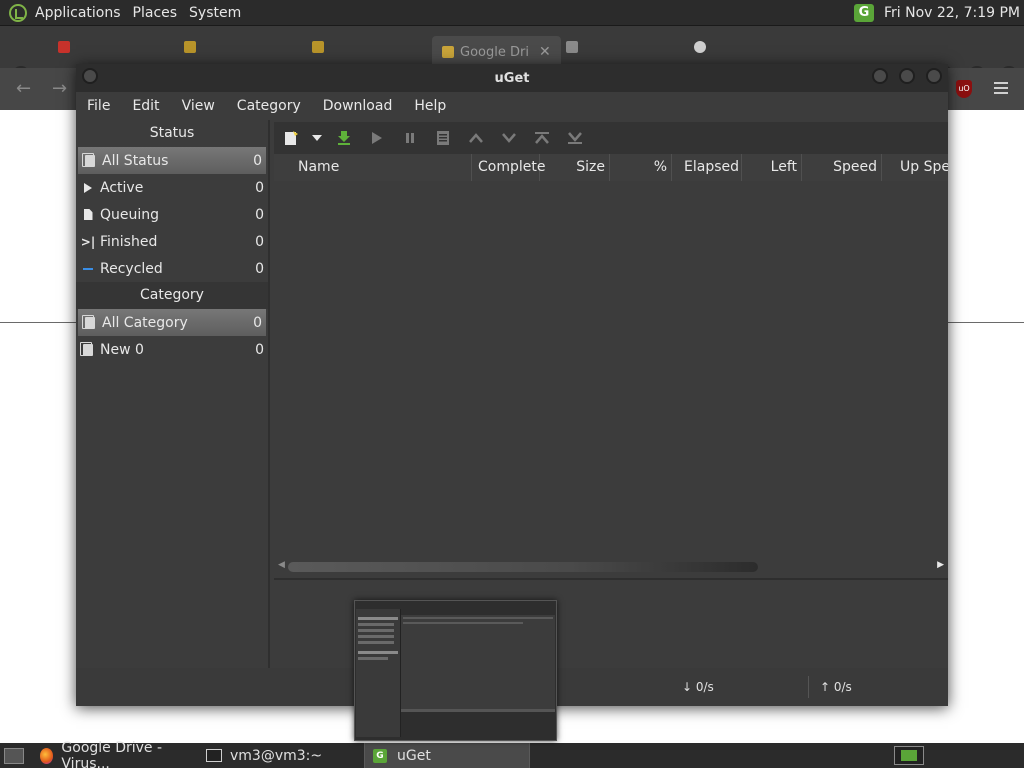  I want to click on sidebar-item-label: All Category, so click(145, 322).